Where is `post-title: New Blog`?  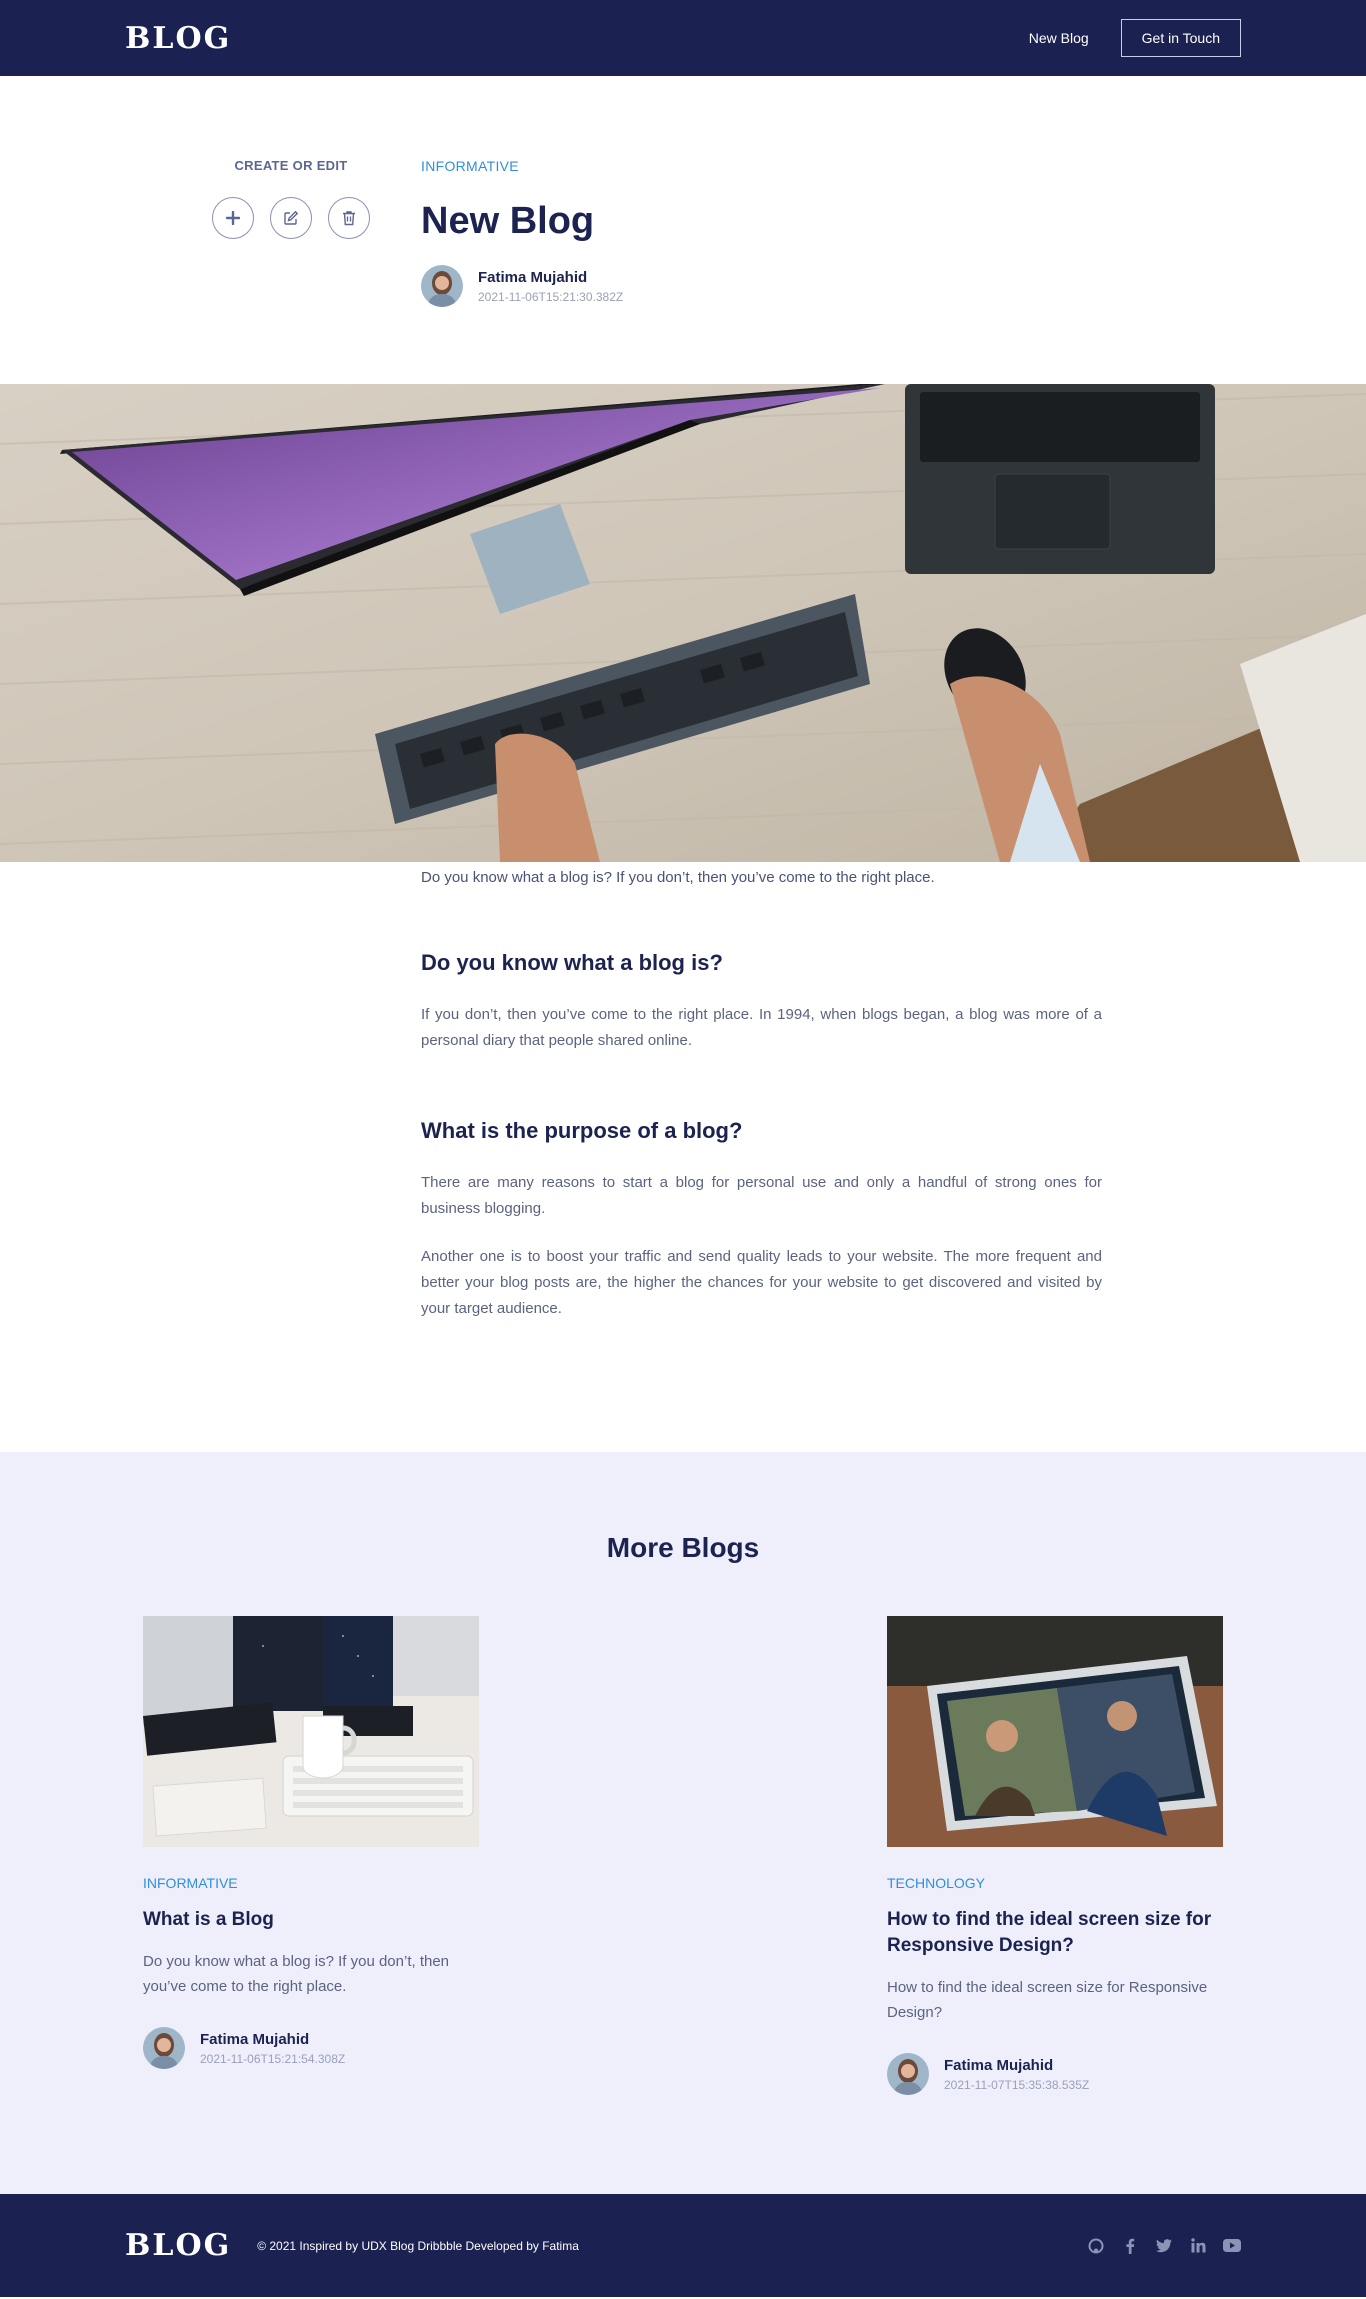 post-title: New Blog is located at coordinates (508, 221).